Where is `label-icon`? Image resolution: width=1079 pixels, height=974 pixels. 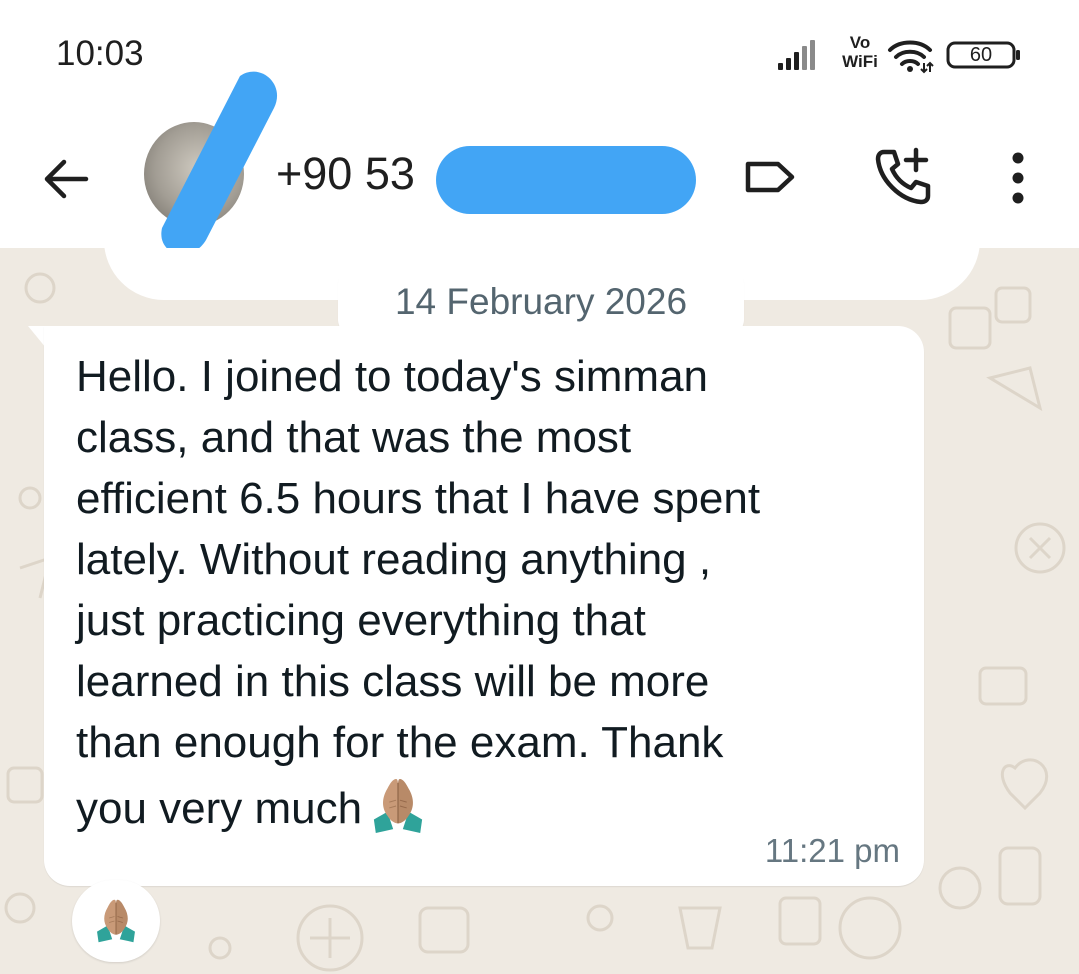 label-icon is located at coordinates (770, 177).